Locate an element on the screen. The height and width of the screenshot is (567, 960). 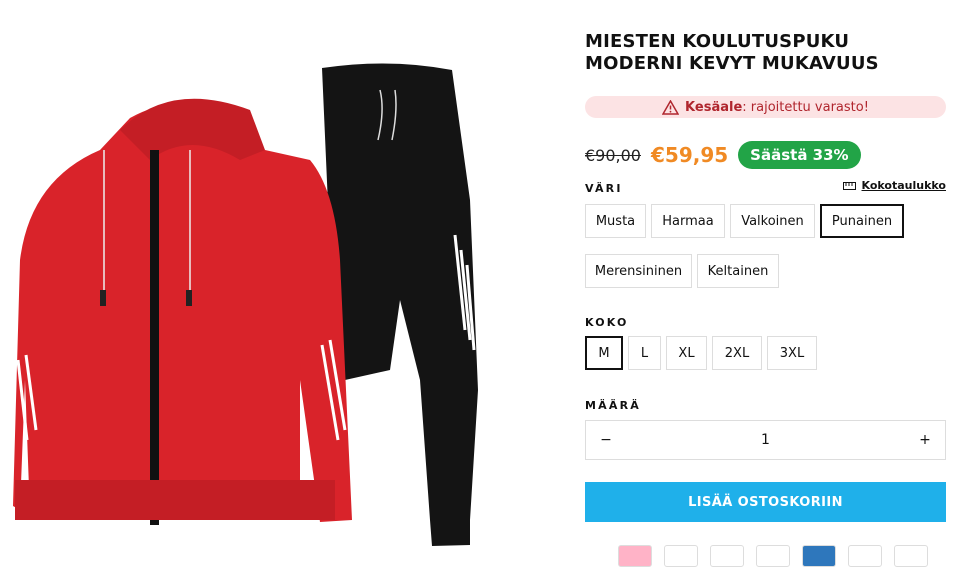
old-price: €90,00 is located at coordinates (613, 155).